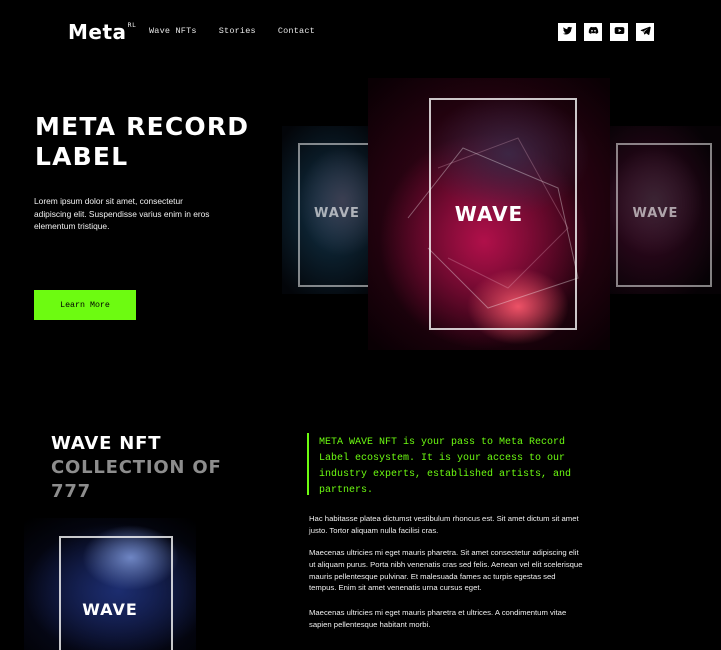 The image size is (721, 650). I want to click on nav-link-stories: Stories, so click(237, 31).